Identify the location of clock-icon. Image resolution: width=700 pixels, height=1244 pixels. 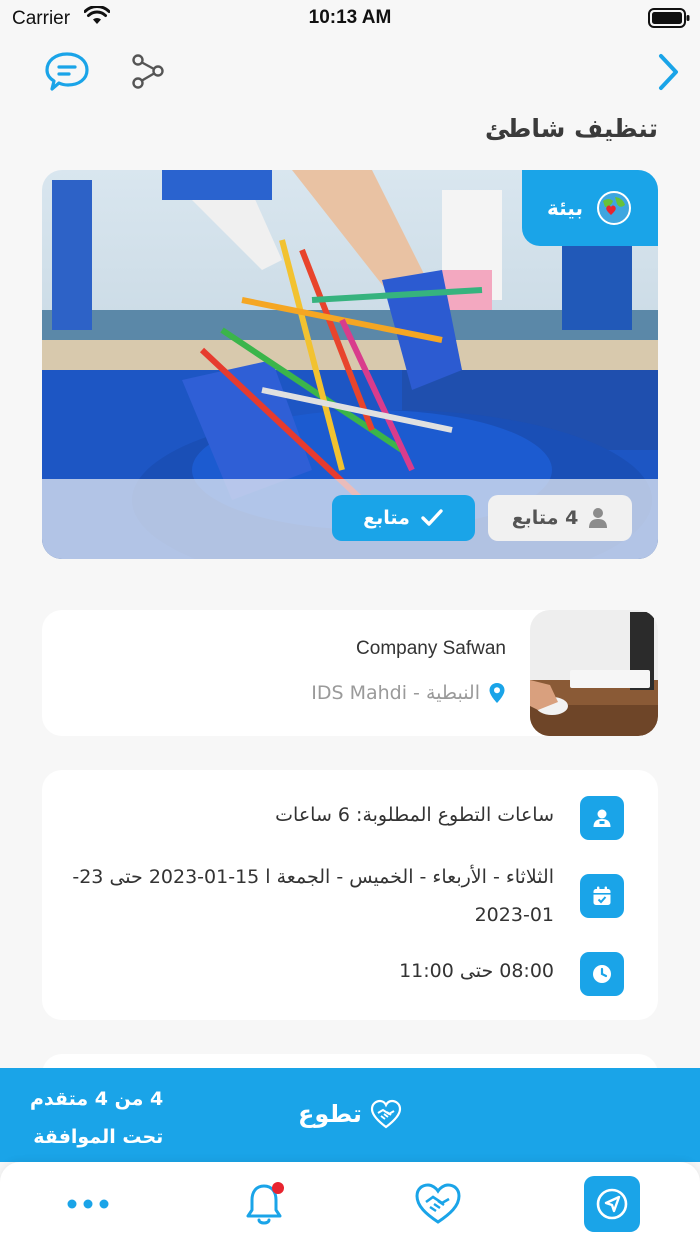
(602, 974).